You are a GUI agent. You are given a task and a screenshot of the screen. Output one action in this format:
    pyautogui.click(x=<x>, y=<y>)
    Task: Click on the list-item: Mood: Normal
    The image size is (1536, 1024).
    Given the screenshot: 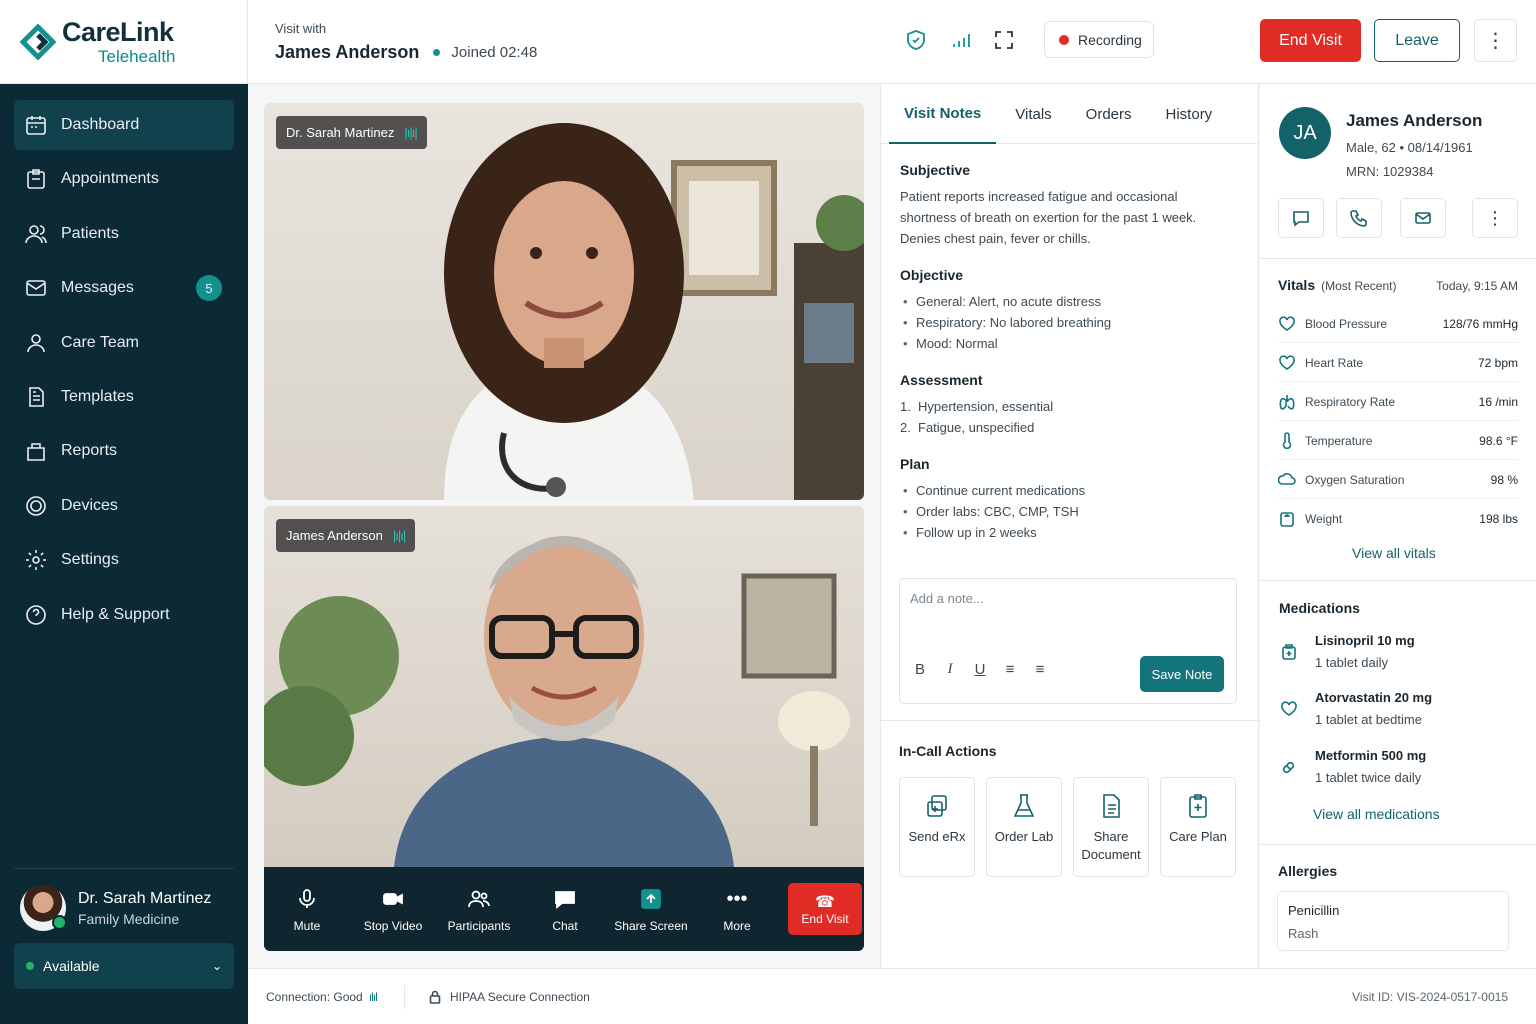 What is the action you would take?
    pyautogui.click(x=1069, y=343)
    